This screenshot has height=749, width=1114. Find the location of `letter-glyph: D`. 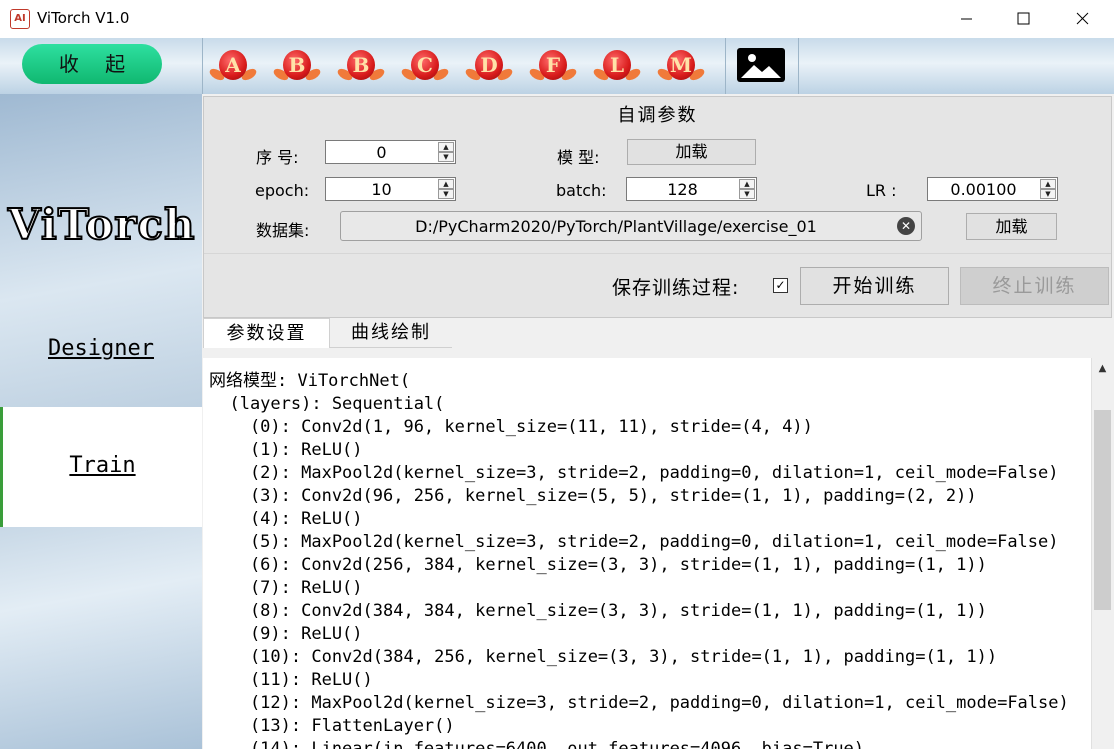

letter-glyph: D is located at coordinates (489, 65).